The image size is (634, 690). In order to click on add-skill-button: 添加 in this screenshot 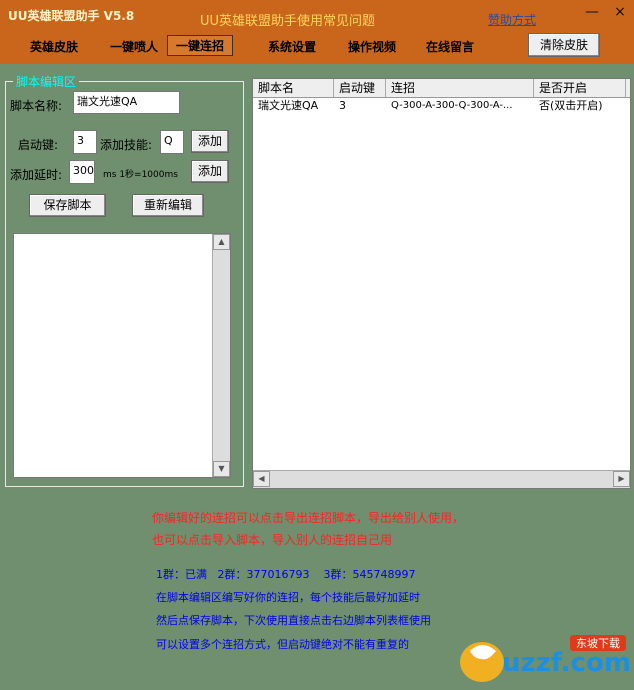, I will do `click(210, 141)`.